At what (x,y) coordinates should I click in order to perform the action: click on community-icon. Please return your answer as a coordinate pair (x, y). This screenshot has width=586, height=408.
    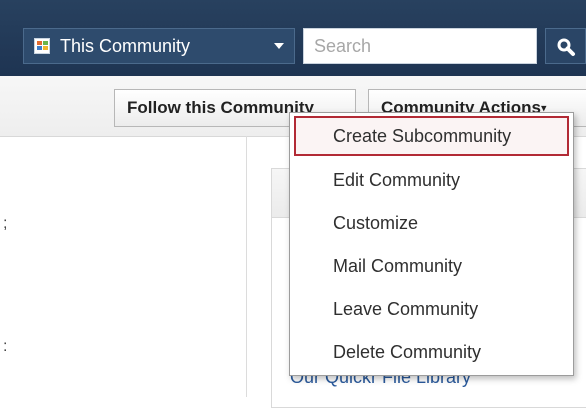
    Looking at the image, I should click on (42, 46).